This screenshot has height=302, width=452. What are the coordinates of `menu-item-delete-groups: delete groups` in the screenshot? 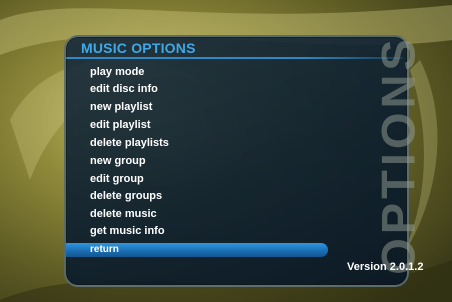 It's located at (126, 196).